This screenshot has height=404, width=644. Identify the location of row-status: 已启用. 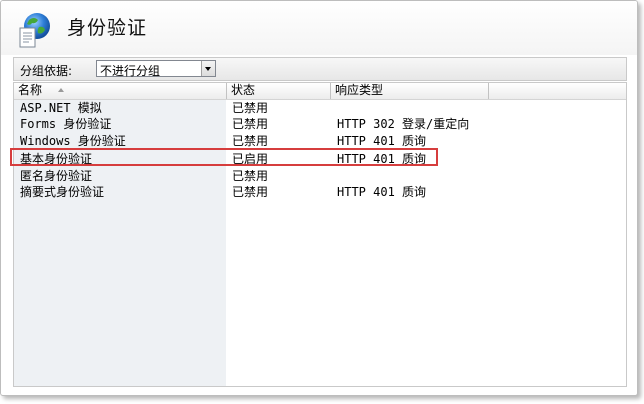
(250, 159).